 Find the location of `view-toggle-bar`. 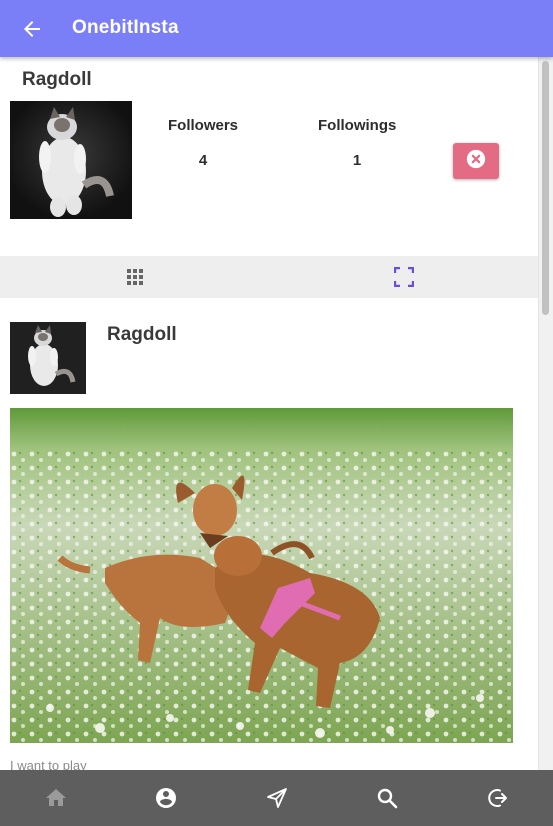

view-toggle-bar is located at coordinates (269, 277).